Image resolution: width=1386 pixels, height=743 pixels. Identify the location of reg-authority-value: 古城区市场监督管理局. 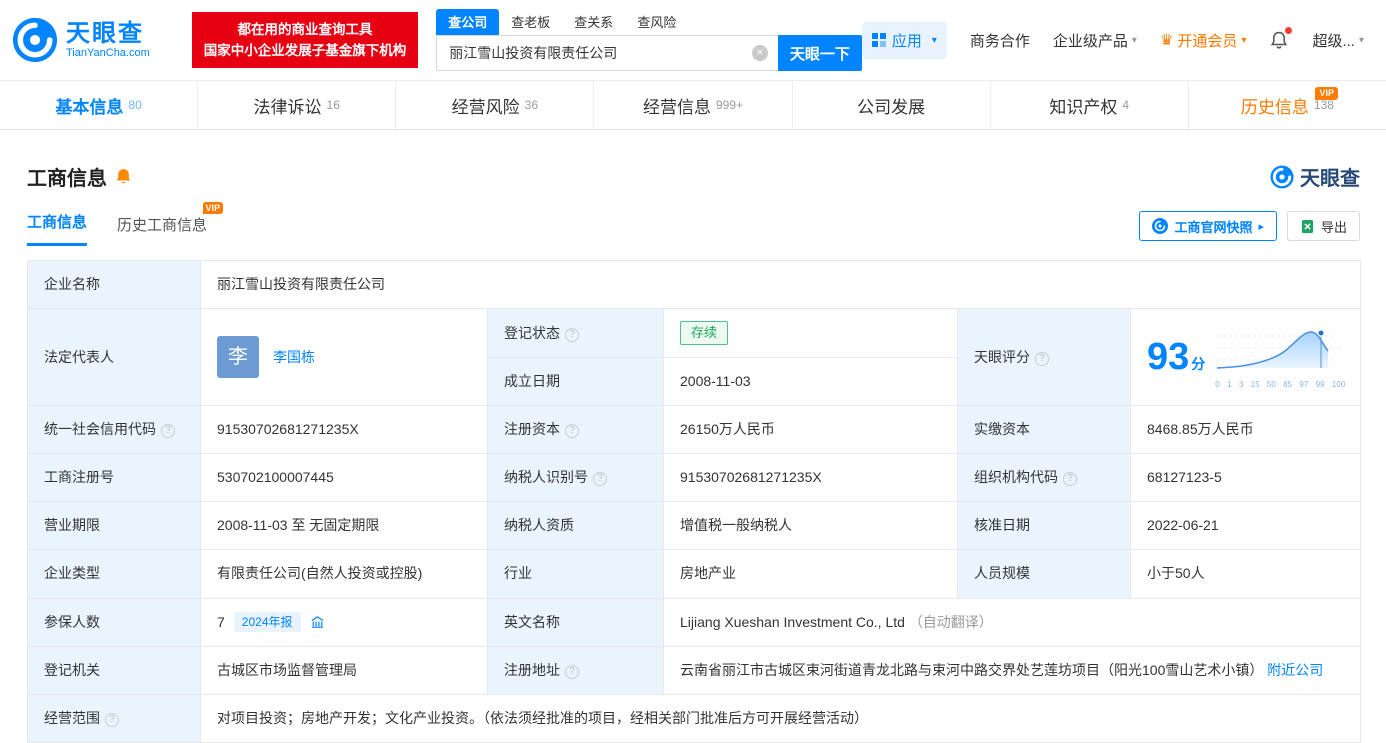
(344, 670).